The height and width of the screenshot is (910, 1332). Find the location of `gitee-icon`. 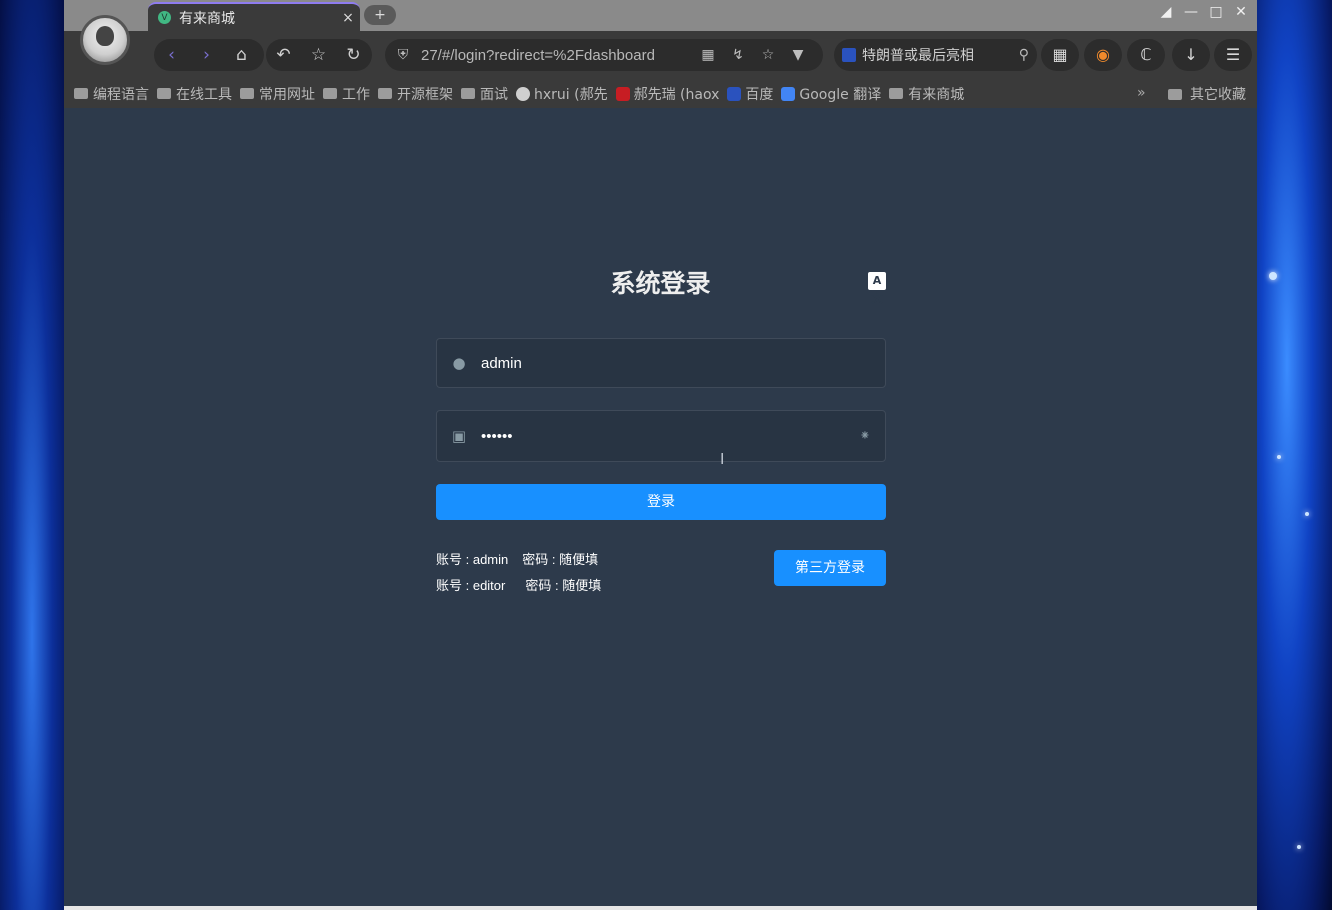

gitee-icon is located at coordinates (622, 93).